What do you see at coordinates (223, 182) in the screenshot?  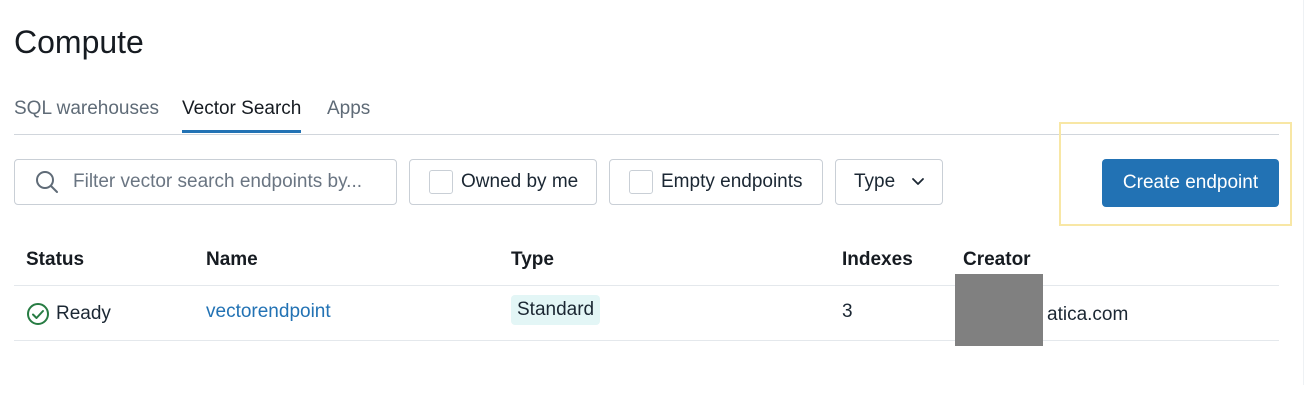 I see `search-input` at bounding box center [223, 182].